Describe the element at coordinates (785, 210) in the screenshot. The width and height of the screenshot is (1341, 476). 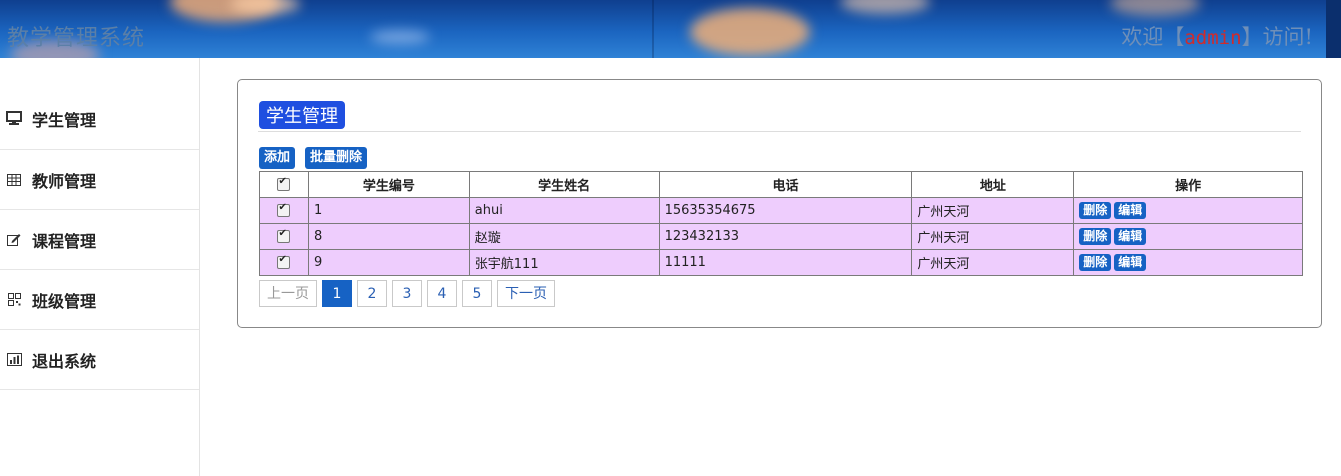
I see `phone-cell: 15635354675` at that location.